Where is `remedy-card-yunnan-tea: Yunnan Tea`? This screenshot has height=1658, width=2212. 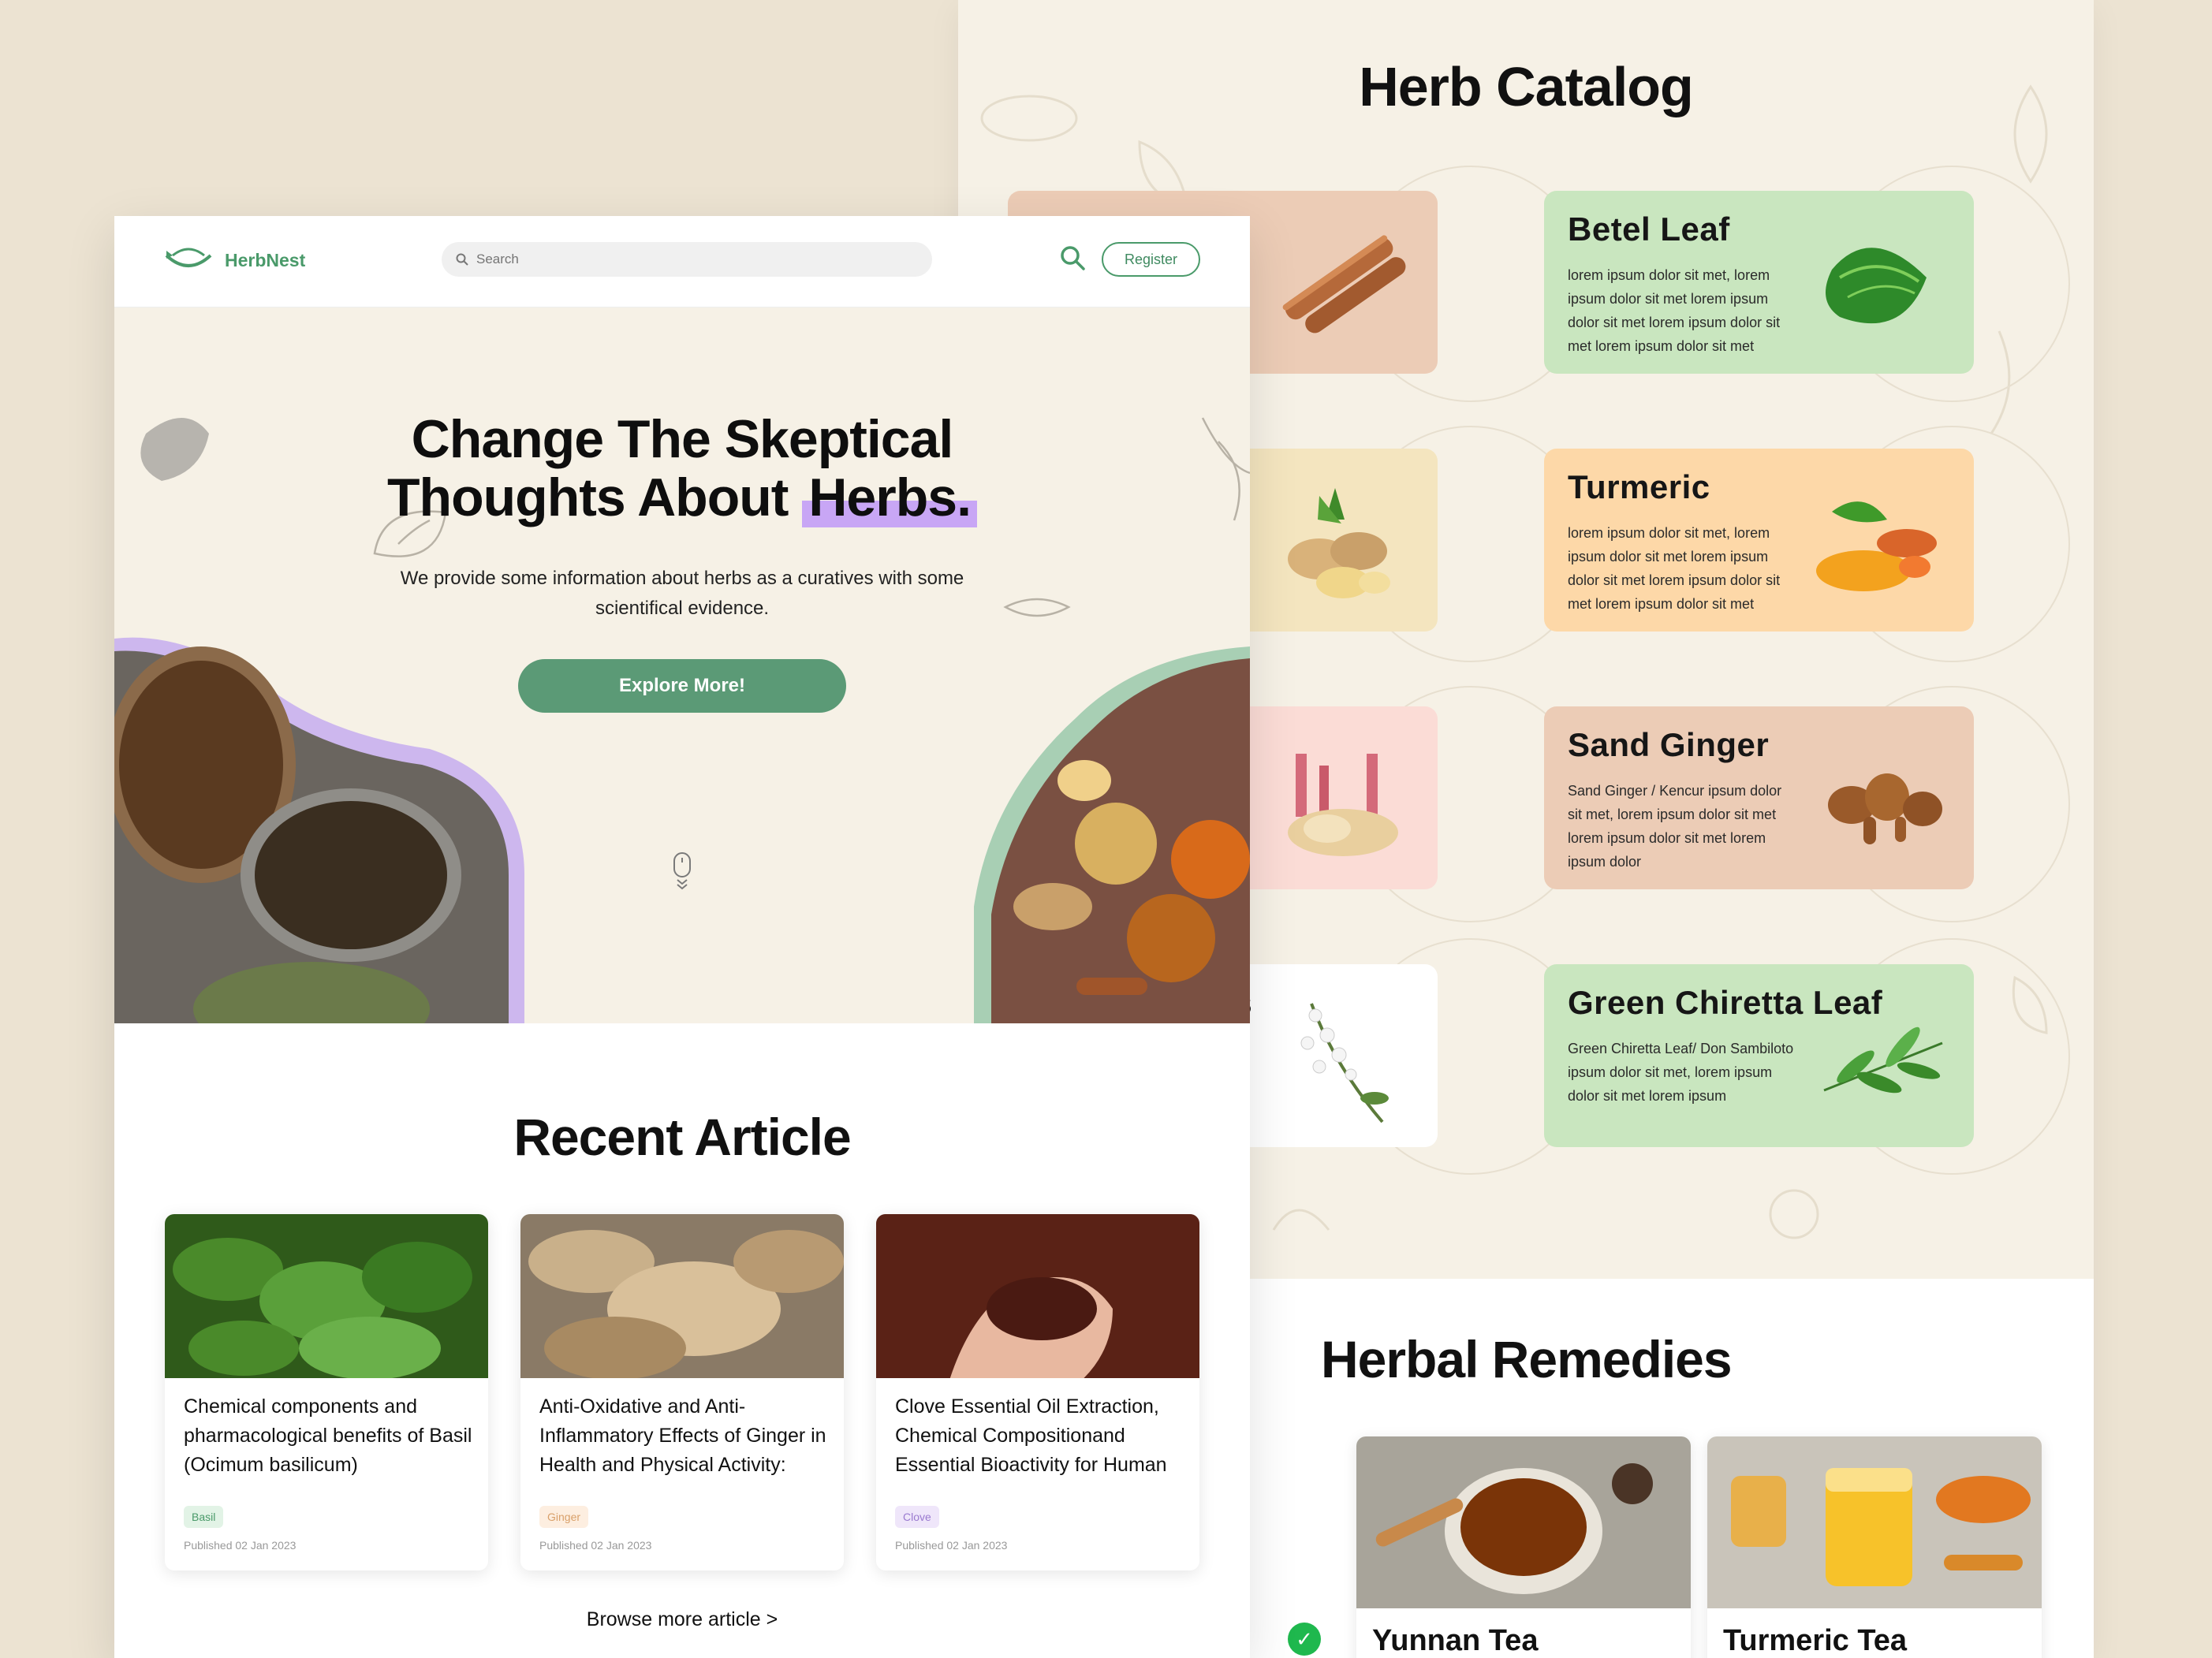 remedy-card-yunnan-tea: Yunnan Tea is located at coordinates (1523, 1547).